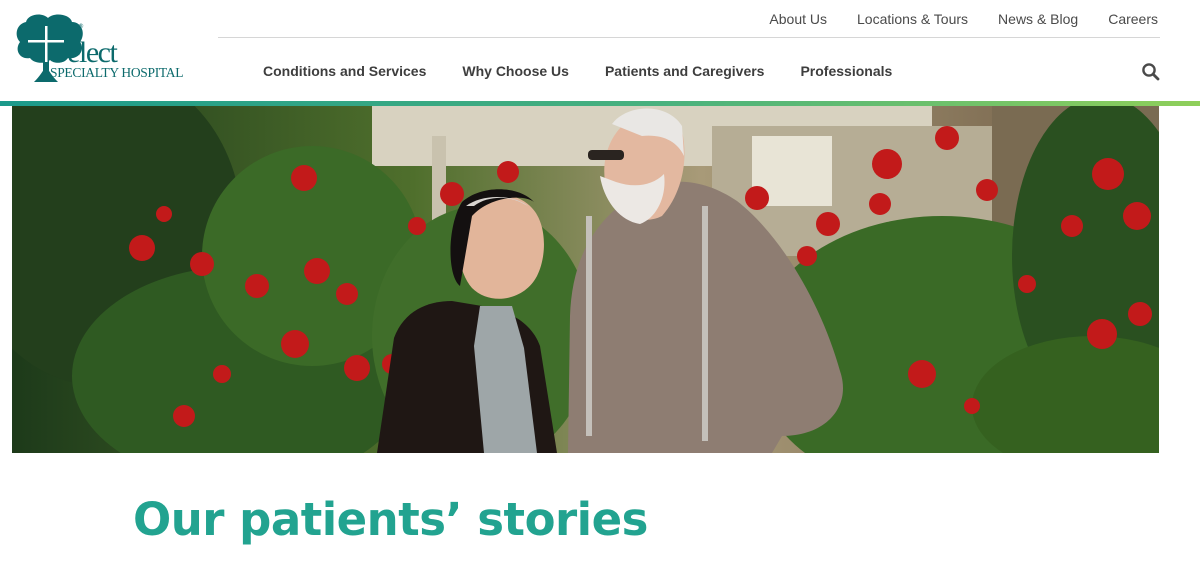  Describe the element at coordinates (344, 71) in the screenshot. I see `main-nav-conditions-services: Conditions and Services` at that location.